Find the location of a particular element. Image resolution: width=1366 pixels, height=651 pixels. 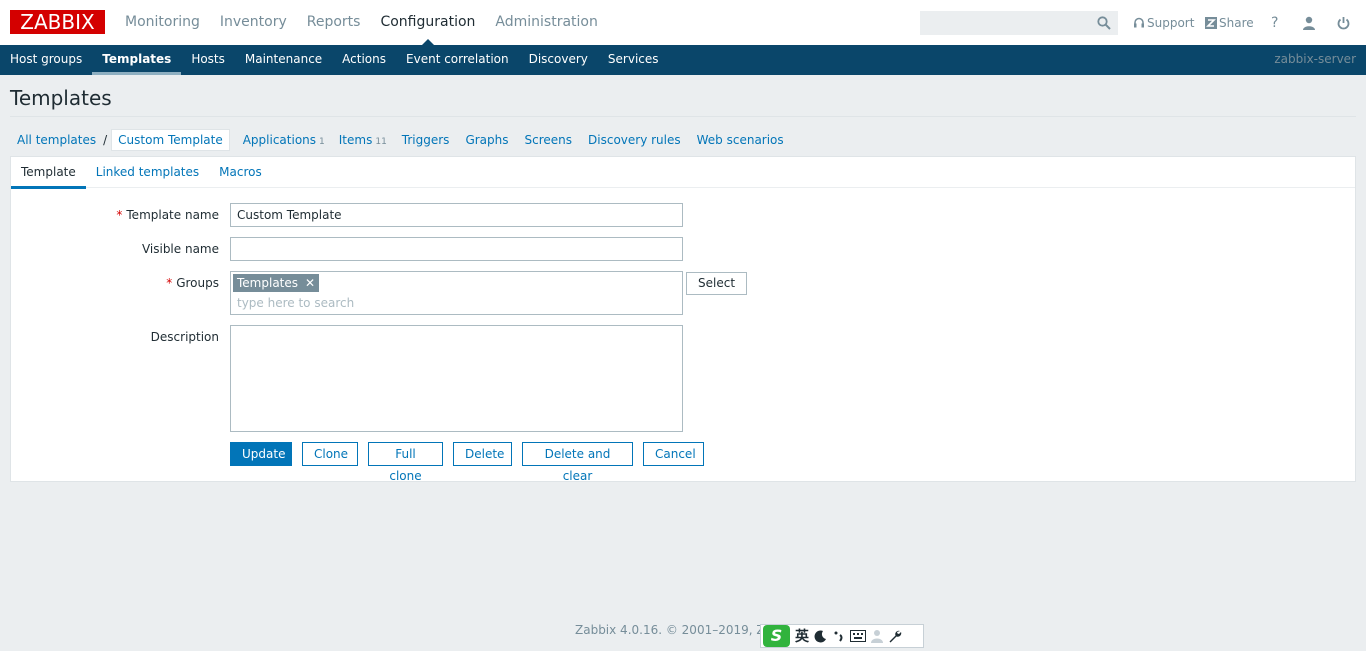

main-menu-inventory: Inventory is located at coordinates (253, 22).